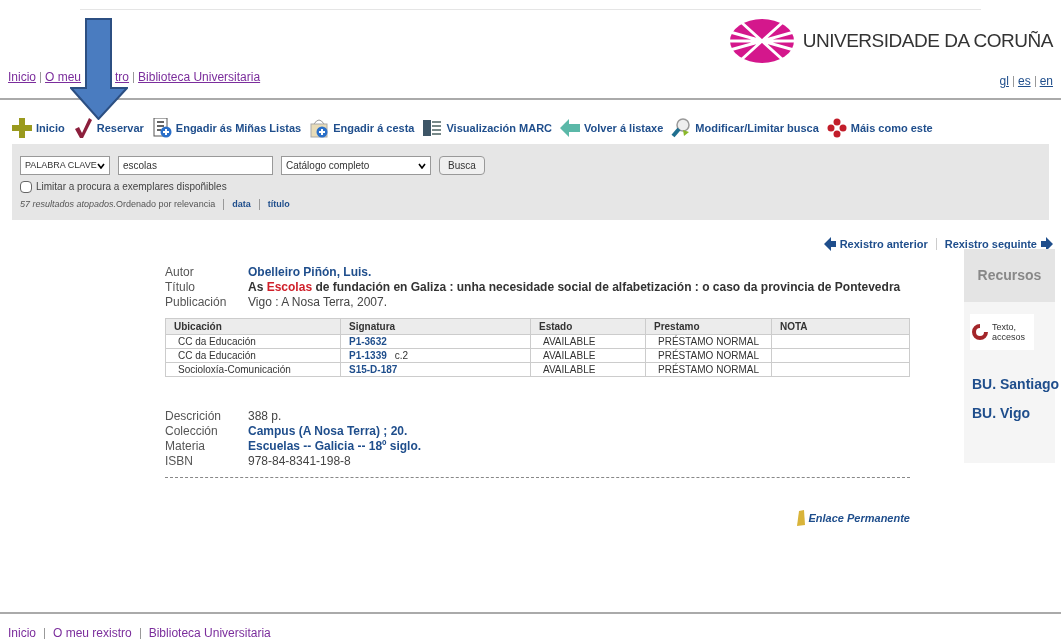  What do you see at coordinates (368, 355) in the screenshot?
I see `call-number-link: P1-1339` at bounding box center [368, 355].